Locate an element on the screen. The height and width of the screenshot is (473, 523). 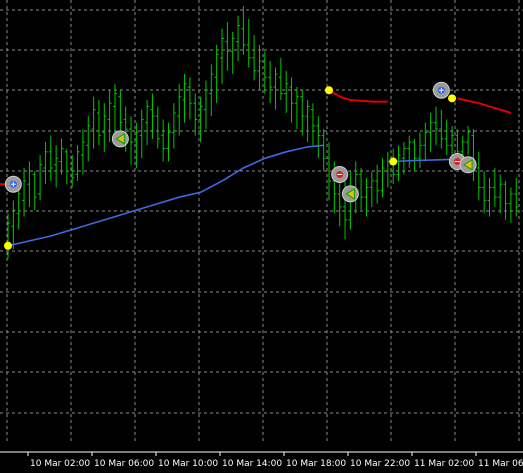
x-tick-label: 10 Mar 22:00 is located at coordinates (380, 464).